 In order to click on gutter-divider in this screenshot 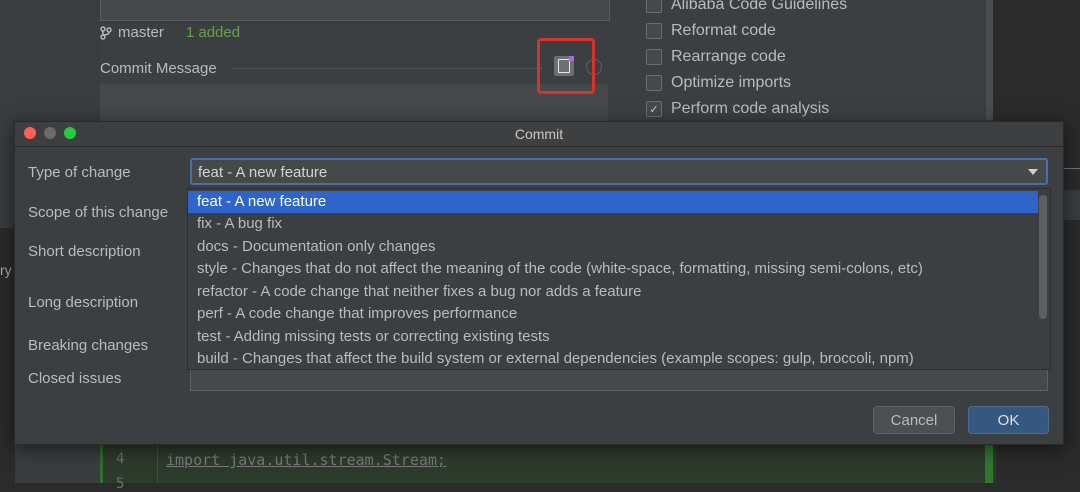, I will do `click(157, 461)`.